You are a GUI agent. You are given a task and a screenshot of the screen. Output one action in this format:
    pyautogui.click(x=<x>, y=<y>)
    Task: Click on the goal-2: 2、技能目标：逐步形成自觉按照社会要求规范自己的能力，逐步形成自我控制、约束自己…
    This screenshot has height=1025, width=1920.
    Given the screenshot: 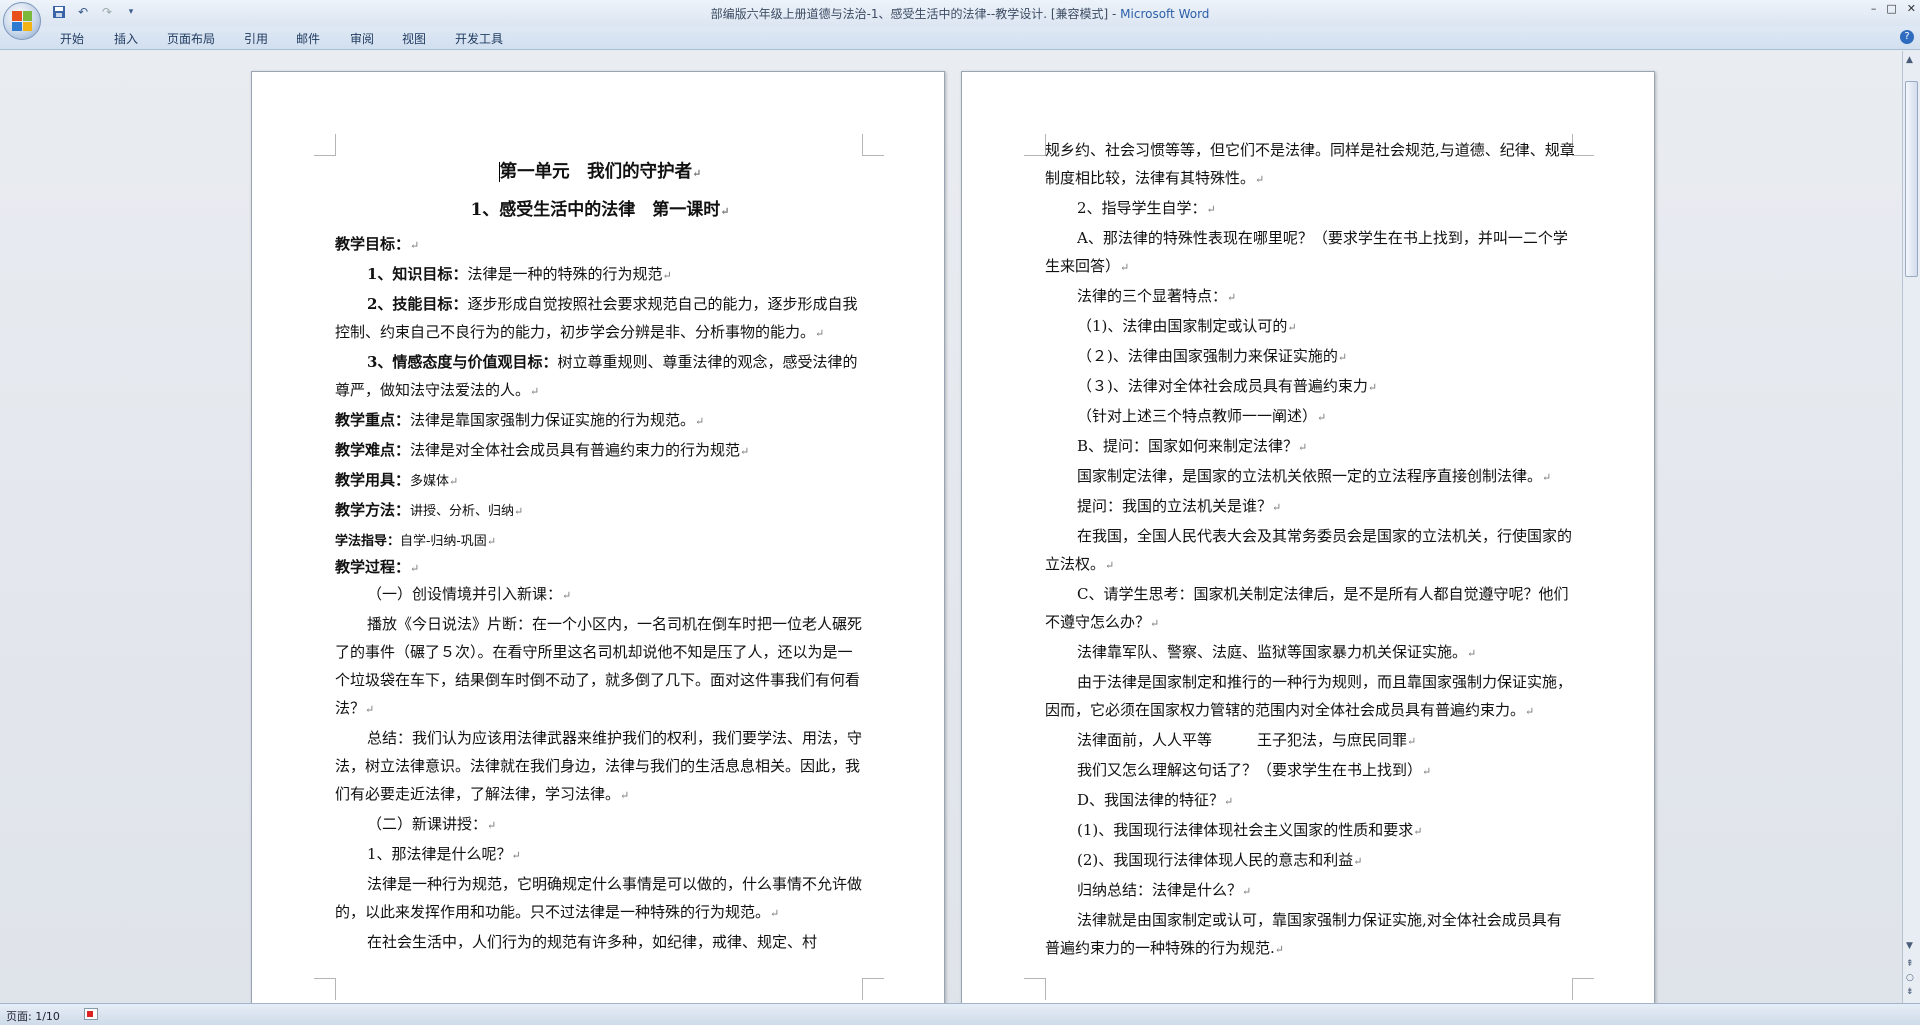 What is the action you would take?
    pyautogui.click(x=600, y=319)
    